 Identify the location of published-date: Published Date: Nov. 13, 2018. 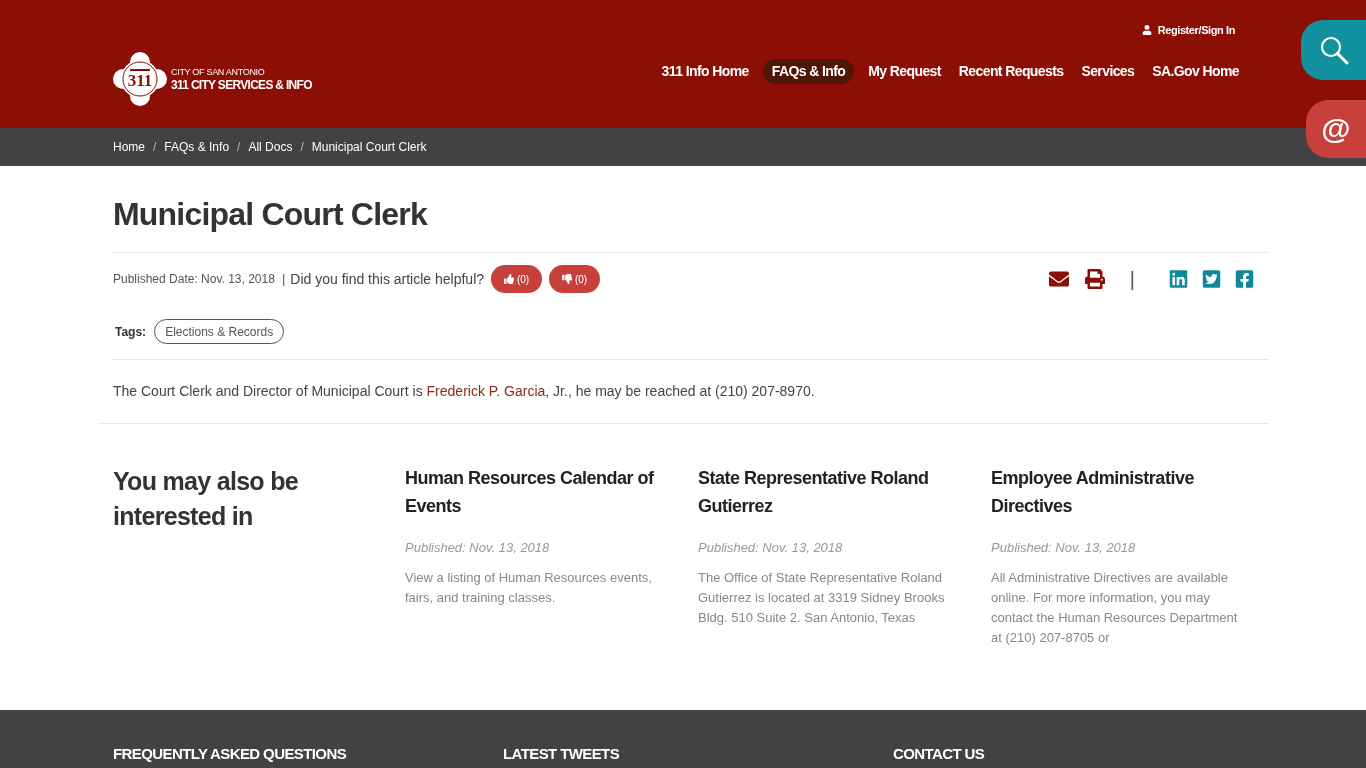
(194, 279).